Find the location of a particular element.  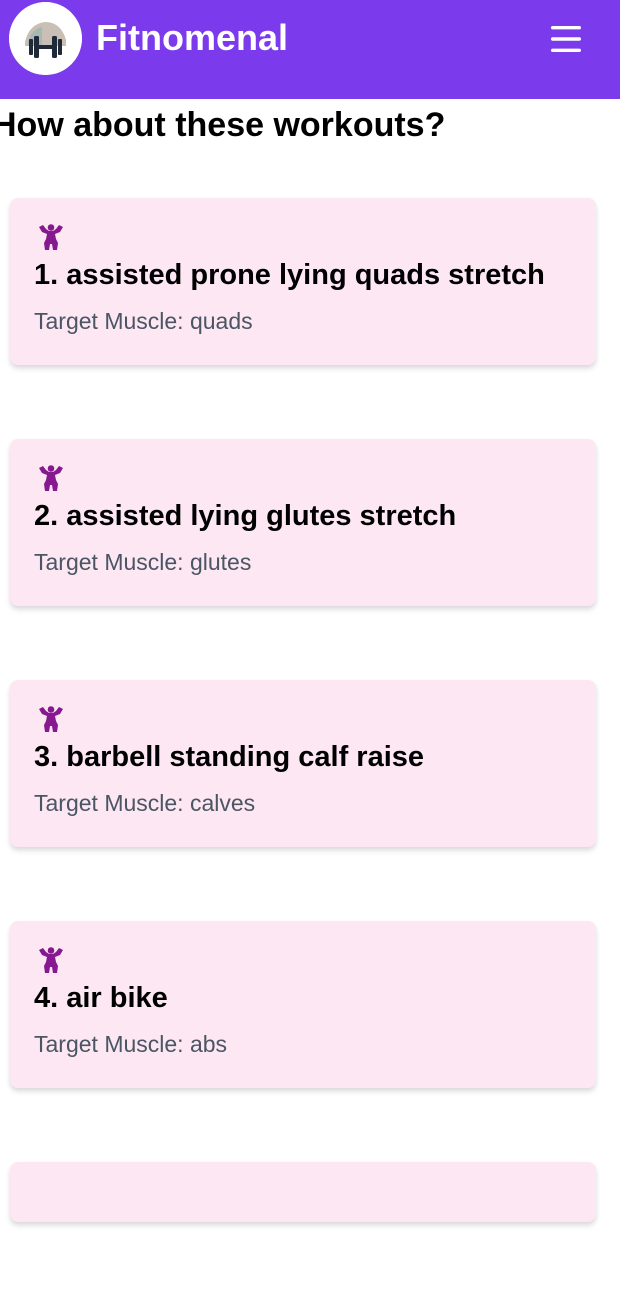

target-muscle-label: Target Muscle: glutes is located at coordinates (143, 562).